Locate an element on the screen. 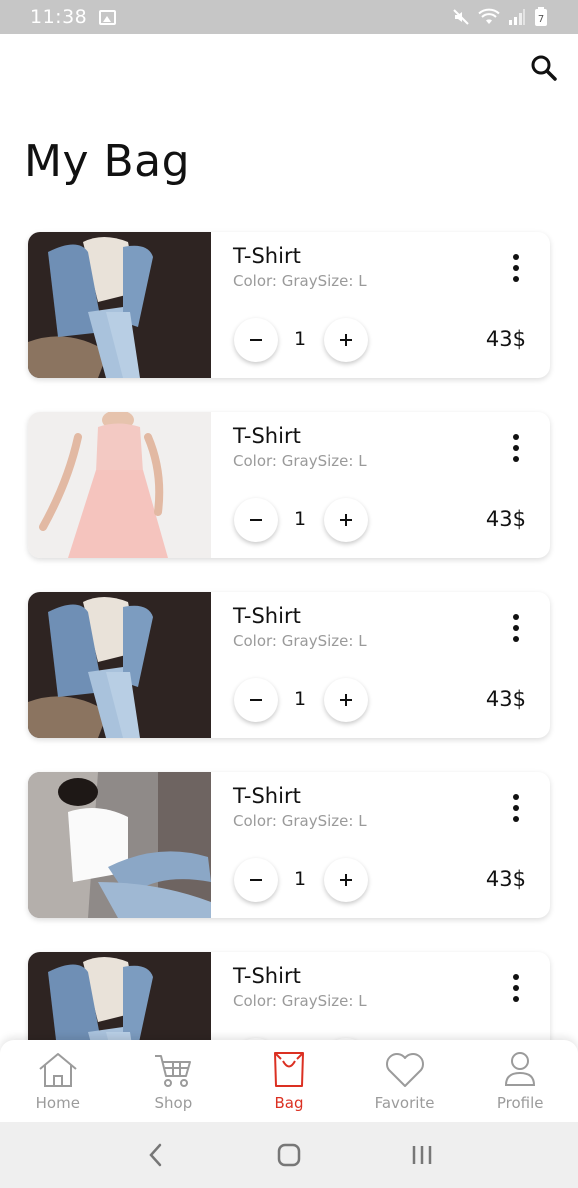 This screenshot has width=578, height=1188. nav-label-shop: Shop is located at coordinates (173, 1103).